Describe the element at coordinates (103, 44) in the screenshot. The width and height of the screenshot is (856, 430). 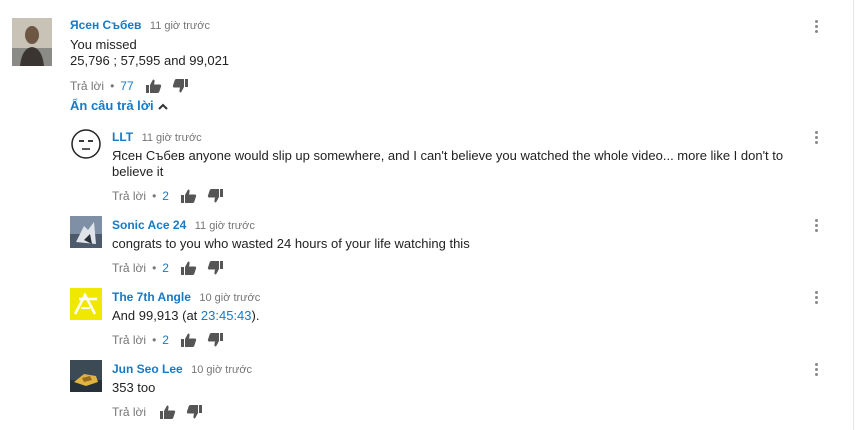
I see `comment-text-line: You missed` at that location.